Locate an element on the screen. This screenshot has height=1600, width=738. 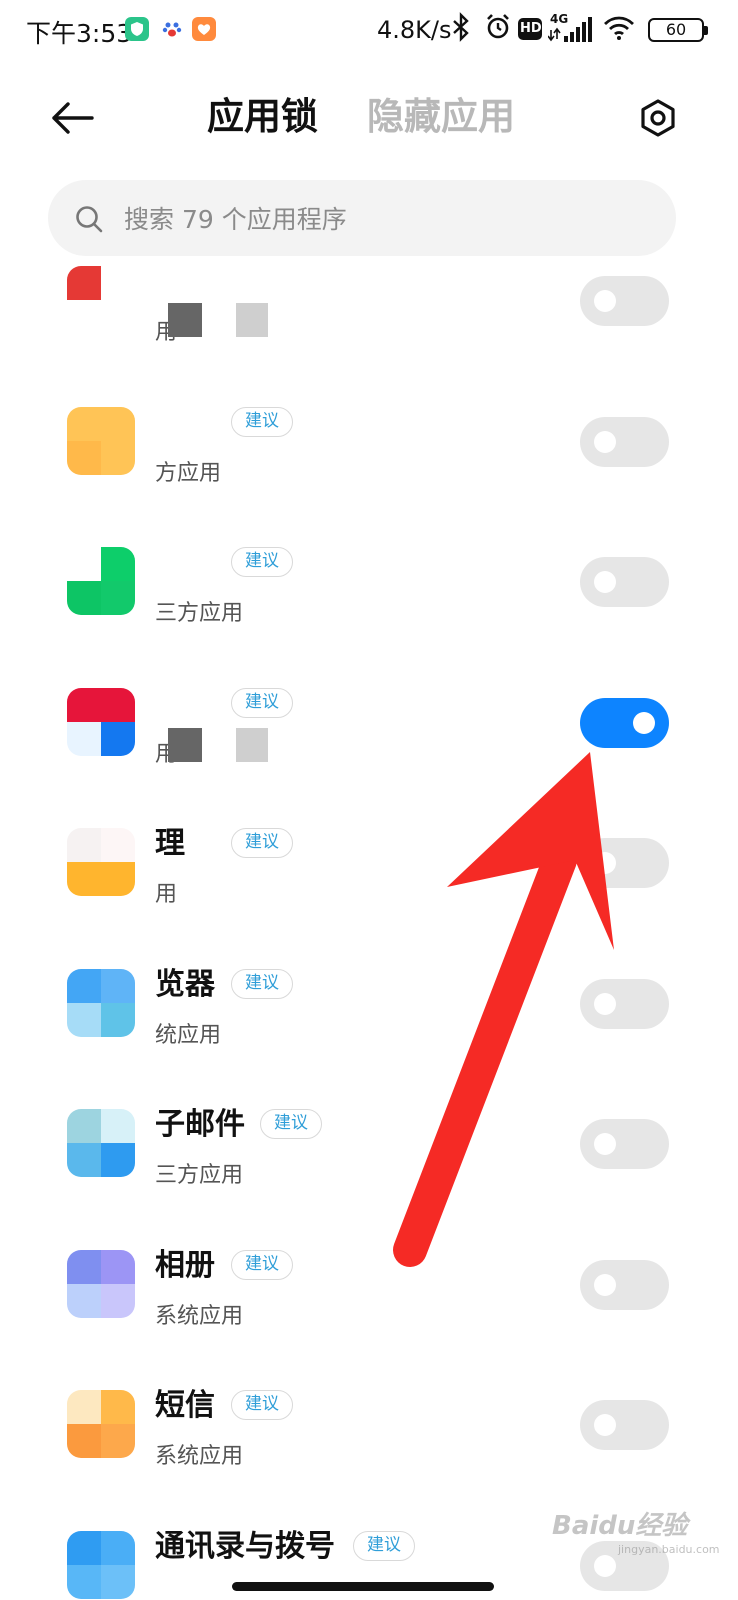
tab-app-lock: 应用锁 is located at coordinates (262, 113).